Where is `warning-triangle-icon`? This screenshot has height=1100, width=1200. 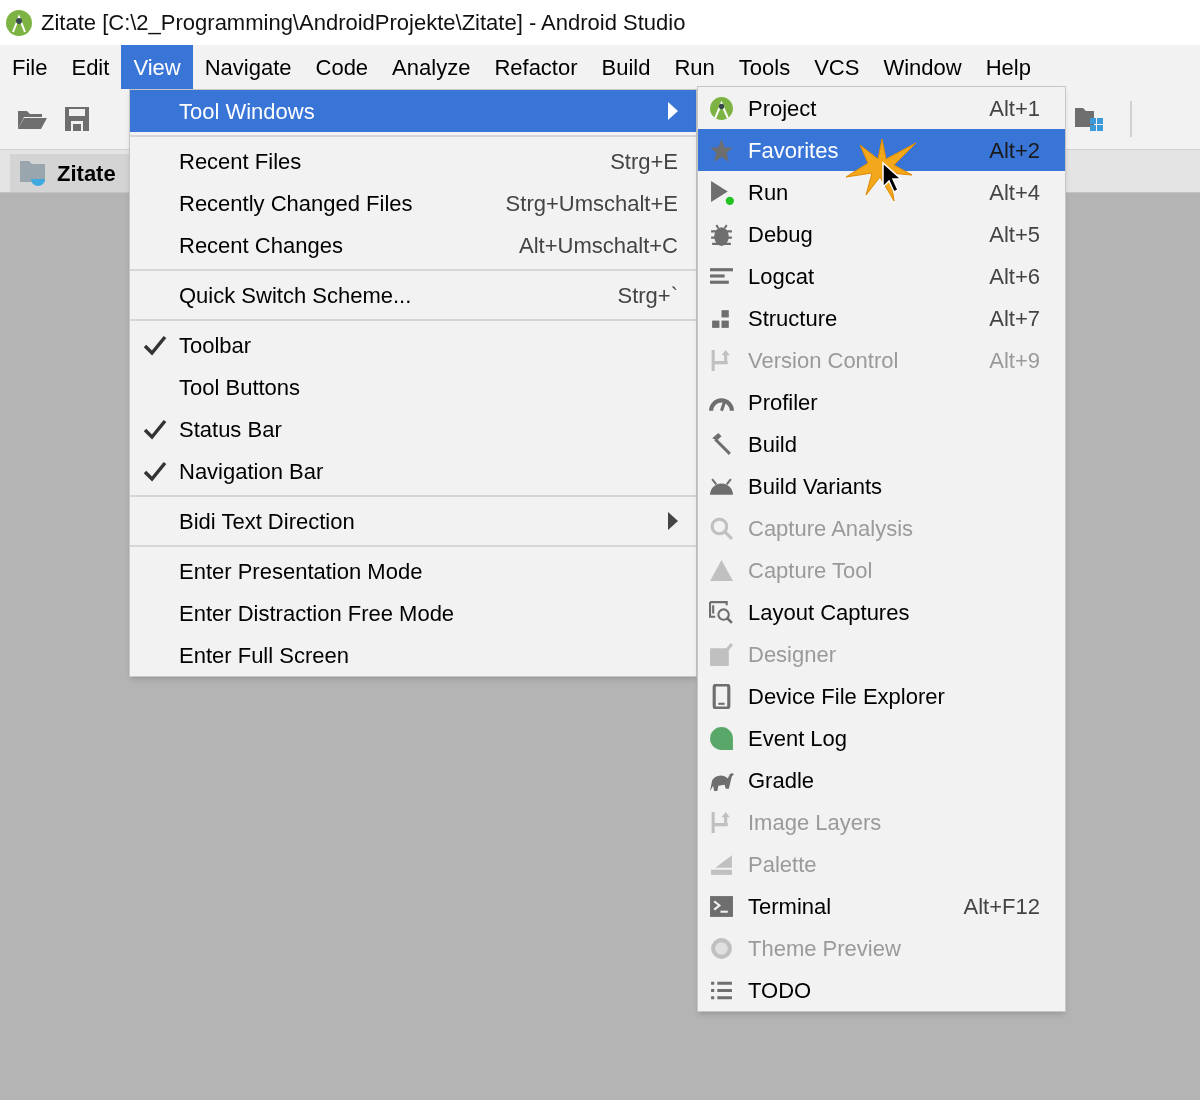 warning-triangle-icon is located at coordinates (721, 570).